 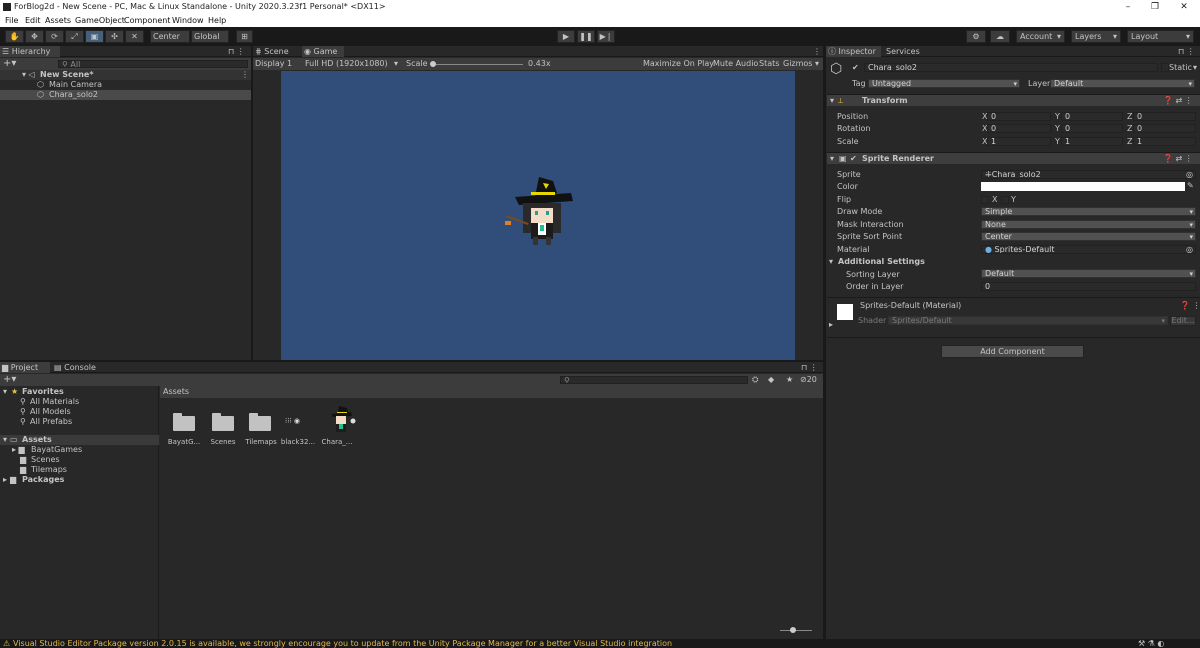 I want to click on menu-assets: Assets, so click(x=58, y=20).